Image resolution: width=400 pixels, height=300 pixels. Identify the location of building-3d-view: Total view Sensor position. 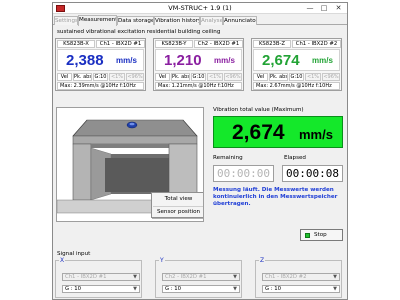
(130, 164).